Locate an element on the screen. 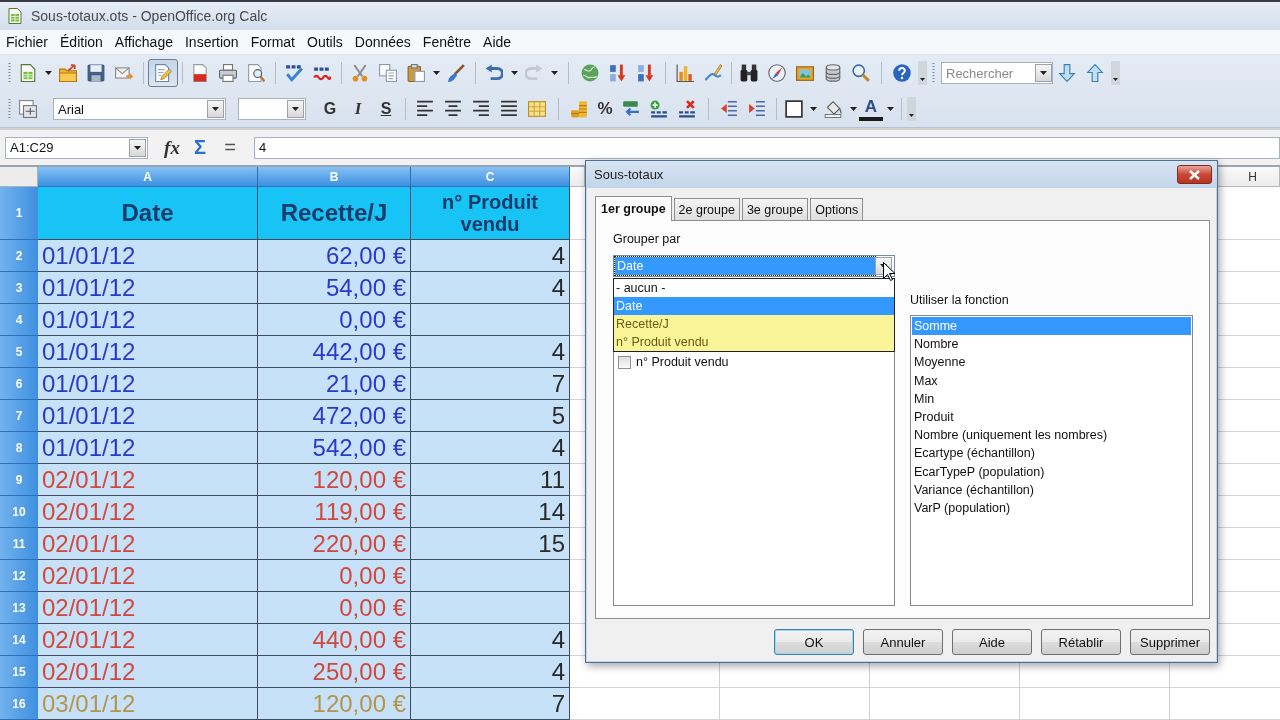 The width and height of the screenshot is (1280, 720). arrow-up-icon is located at coordinates (1095, 73).